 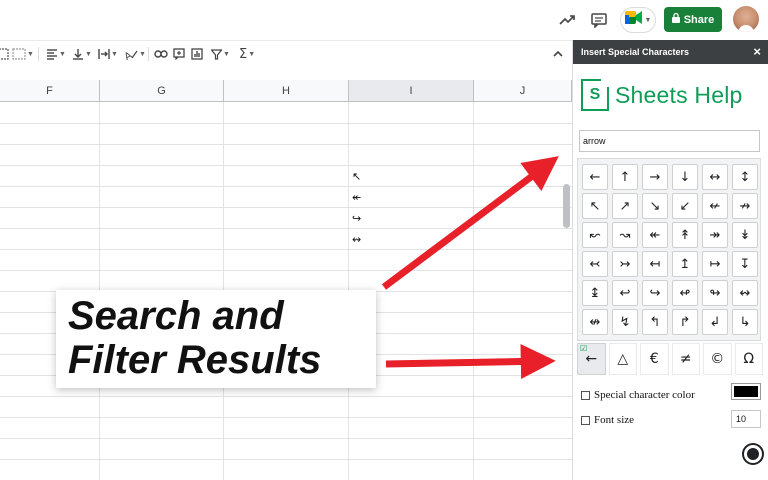 What do you see at coordinates (746, 19) in the screenshot?
I see `avatar` at bounding box center [746, 19].